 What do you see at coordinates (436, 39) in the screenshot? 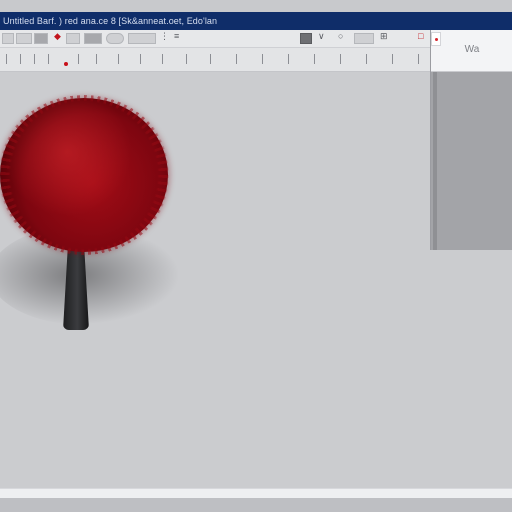
I see `pin-icon` at bounding box center [436, 39].